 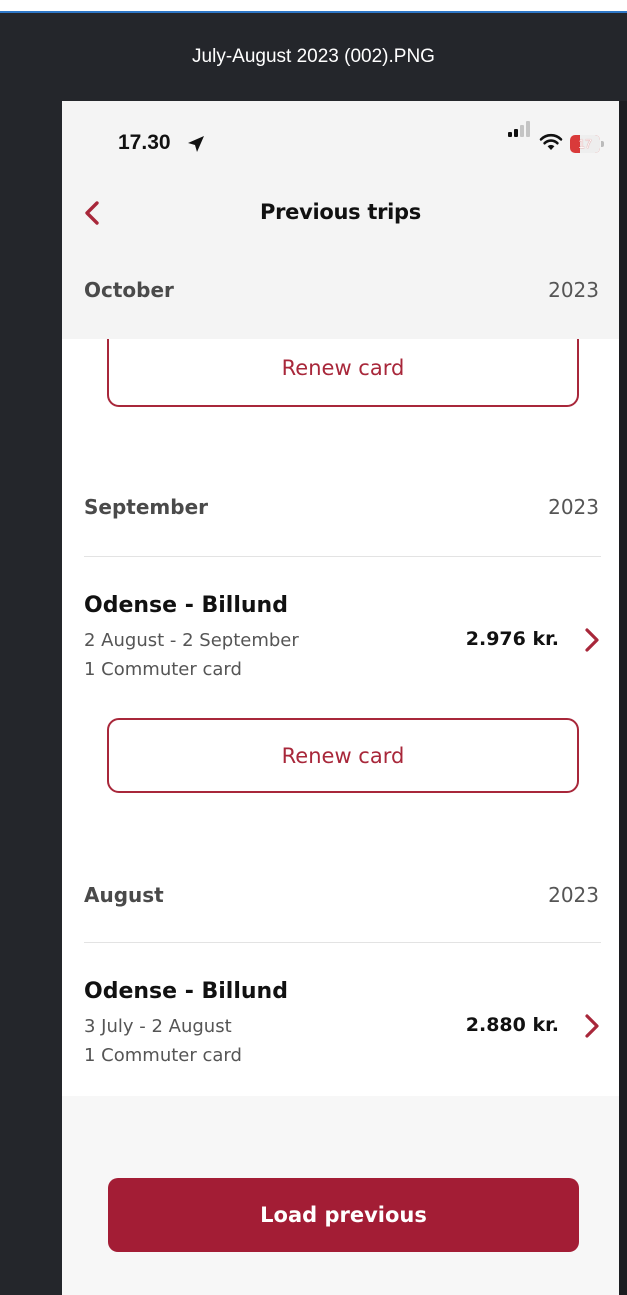 I want to click on month-header-august: August 2023, so click(x=340, y=895).